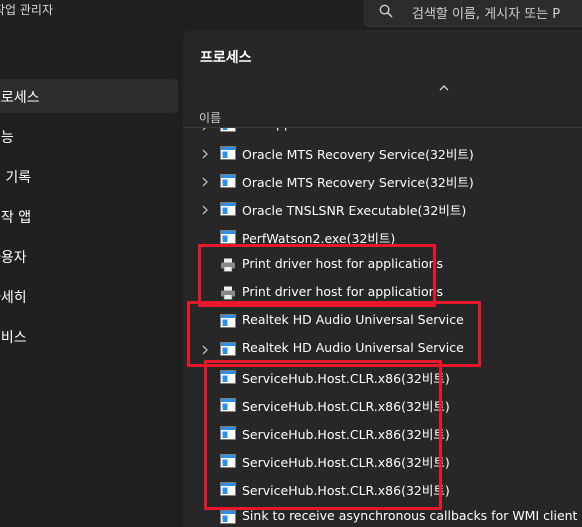  Describe the element at coordinates (13, 298) in the screenshot. I see `sidebar-item-label: 자세히` at that location.